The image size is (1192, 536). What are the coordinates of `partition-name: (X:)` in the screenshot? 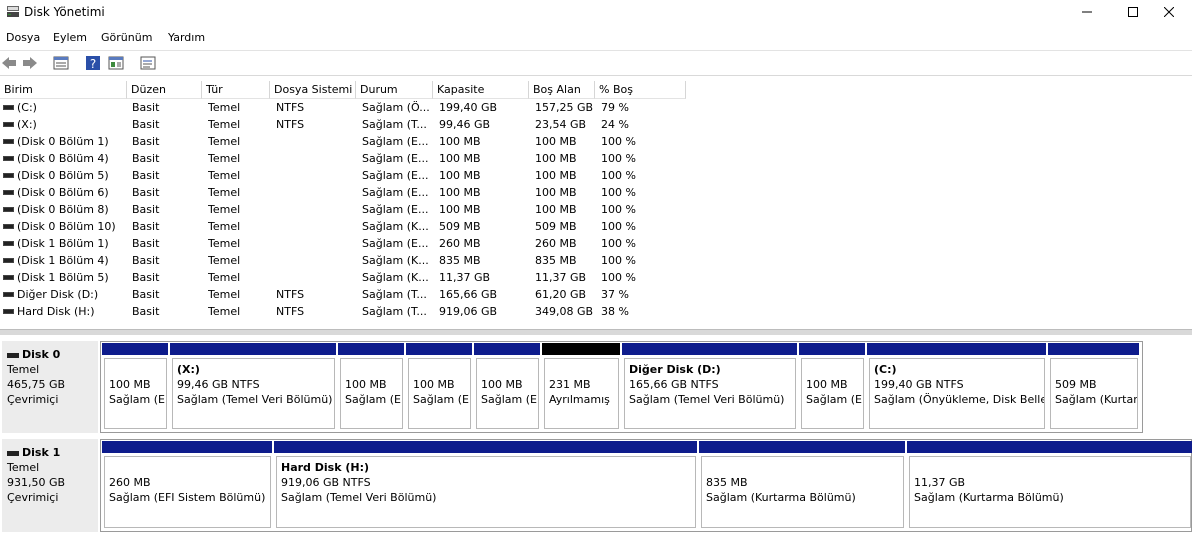 It's located at (188, 369).